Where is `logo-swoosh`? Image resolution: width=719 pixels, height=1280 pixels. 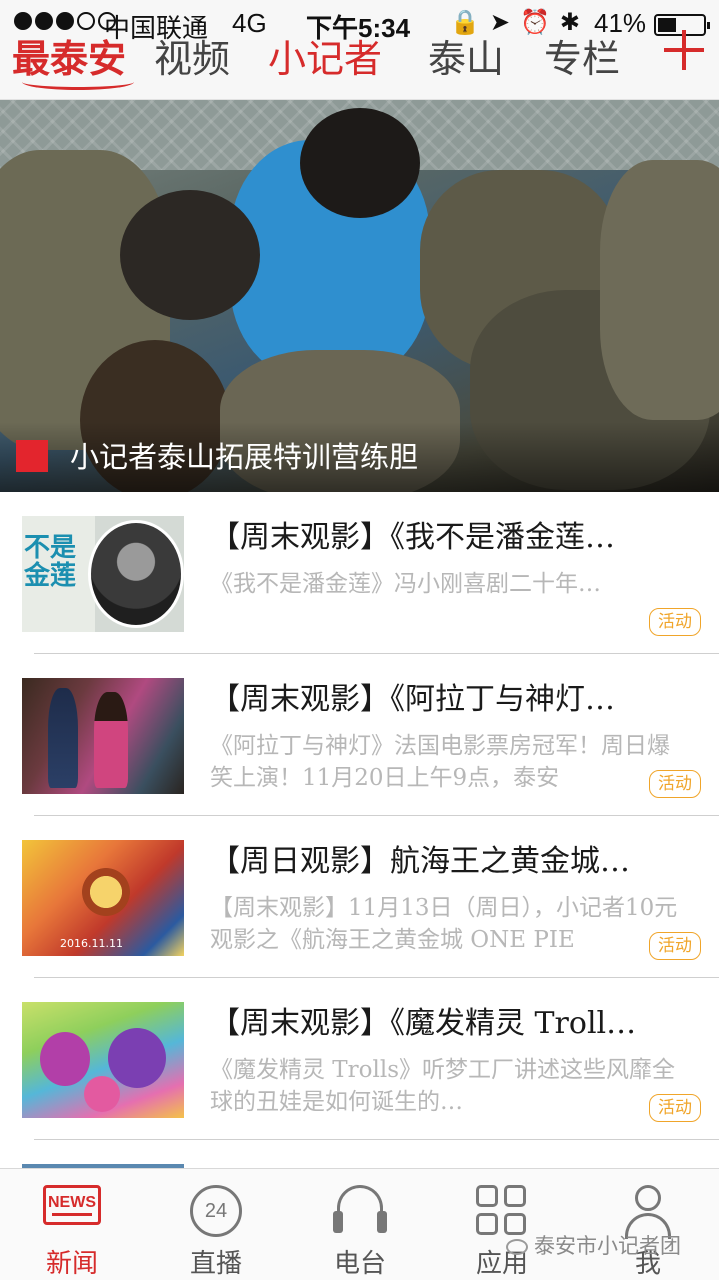 logo-swoosh is located at coordinates (78, 82).